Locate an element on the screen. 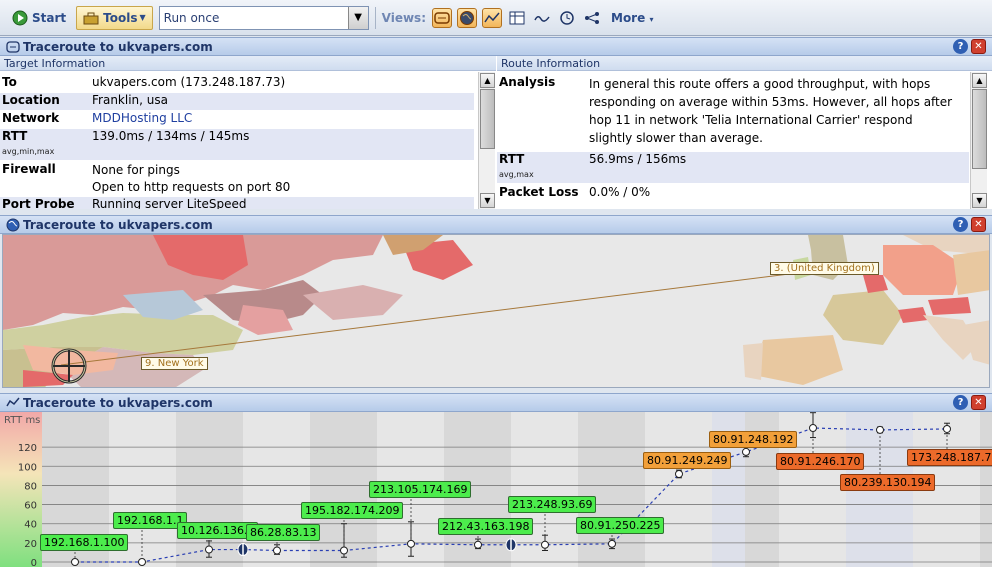  summary-view-icon is located at coordinates (442, 17).